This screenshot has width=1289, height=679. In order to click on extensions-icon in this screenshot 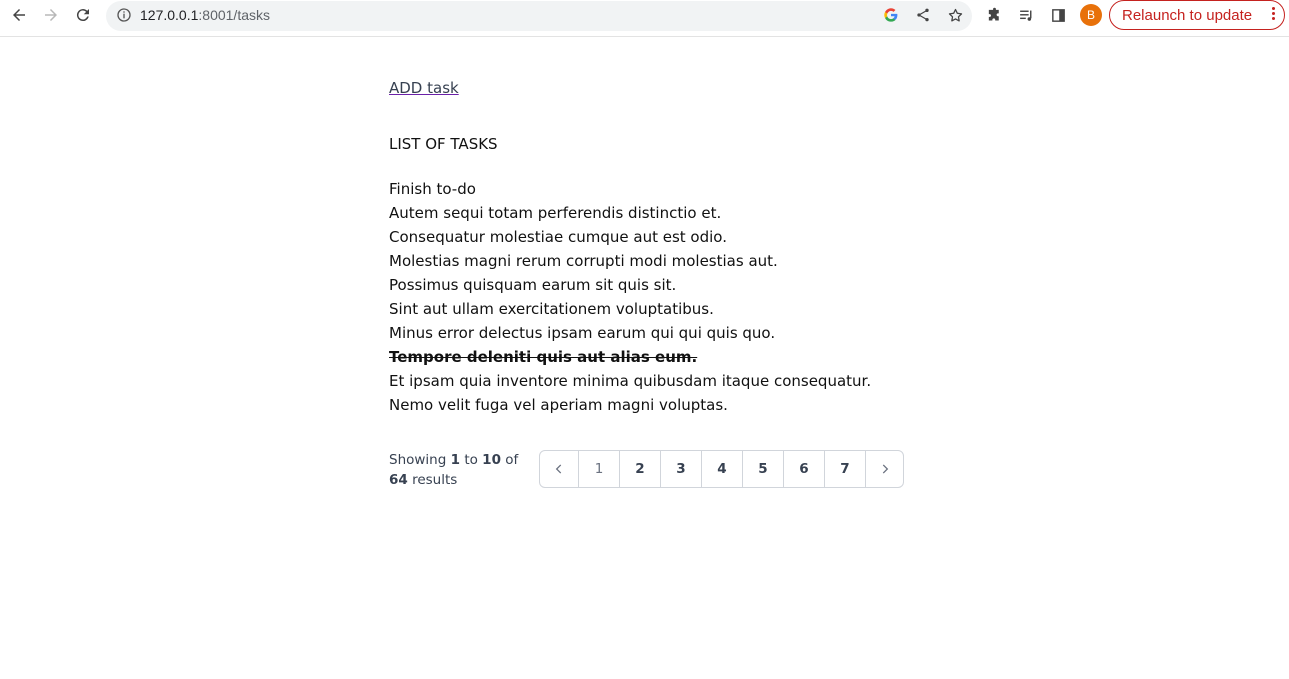, I will do `click(994, 15)`.